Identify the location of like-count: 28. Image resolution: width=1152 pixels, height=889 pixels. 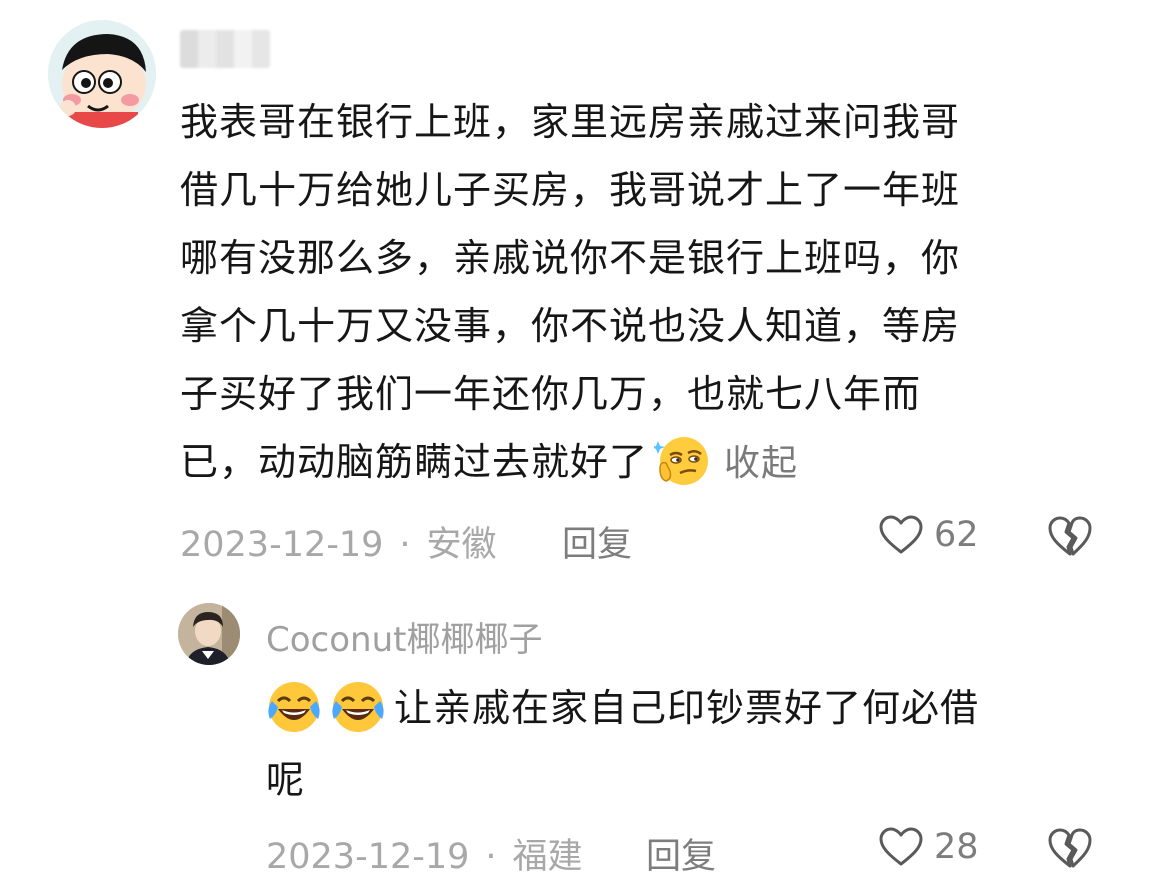
(956, 847).